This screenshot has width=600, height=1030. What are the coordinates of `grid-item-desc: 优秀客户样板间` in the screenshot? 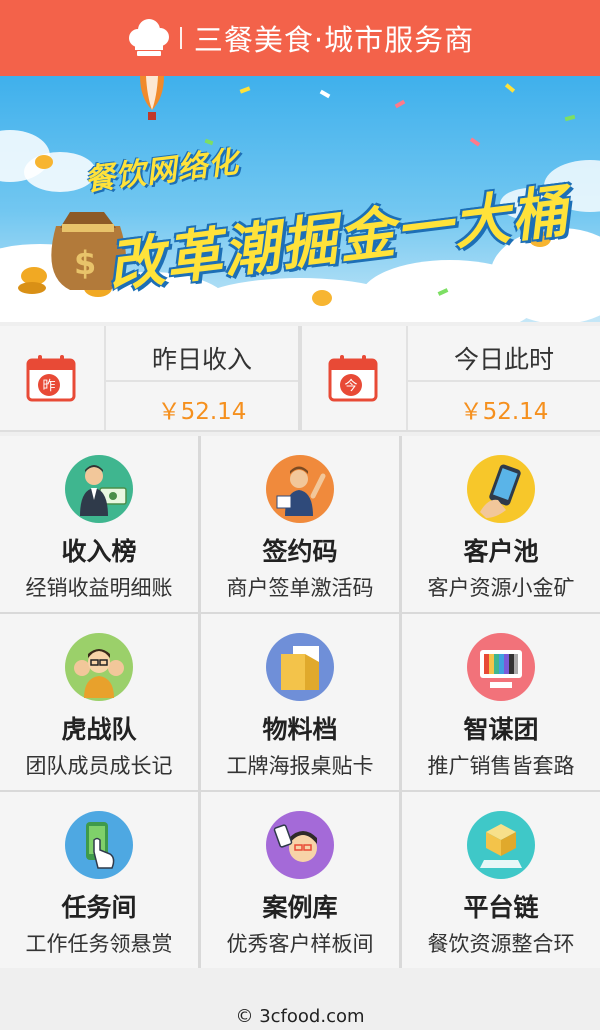 It's located at (300, 944).